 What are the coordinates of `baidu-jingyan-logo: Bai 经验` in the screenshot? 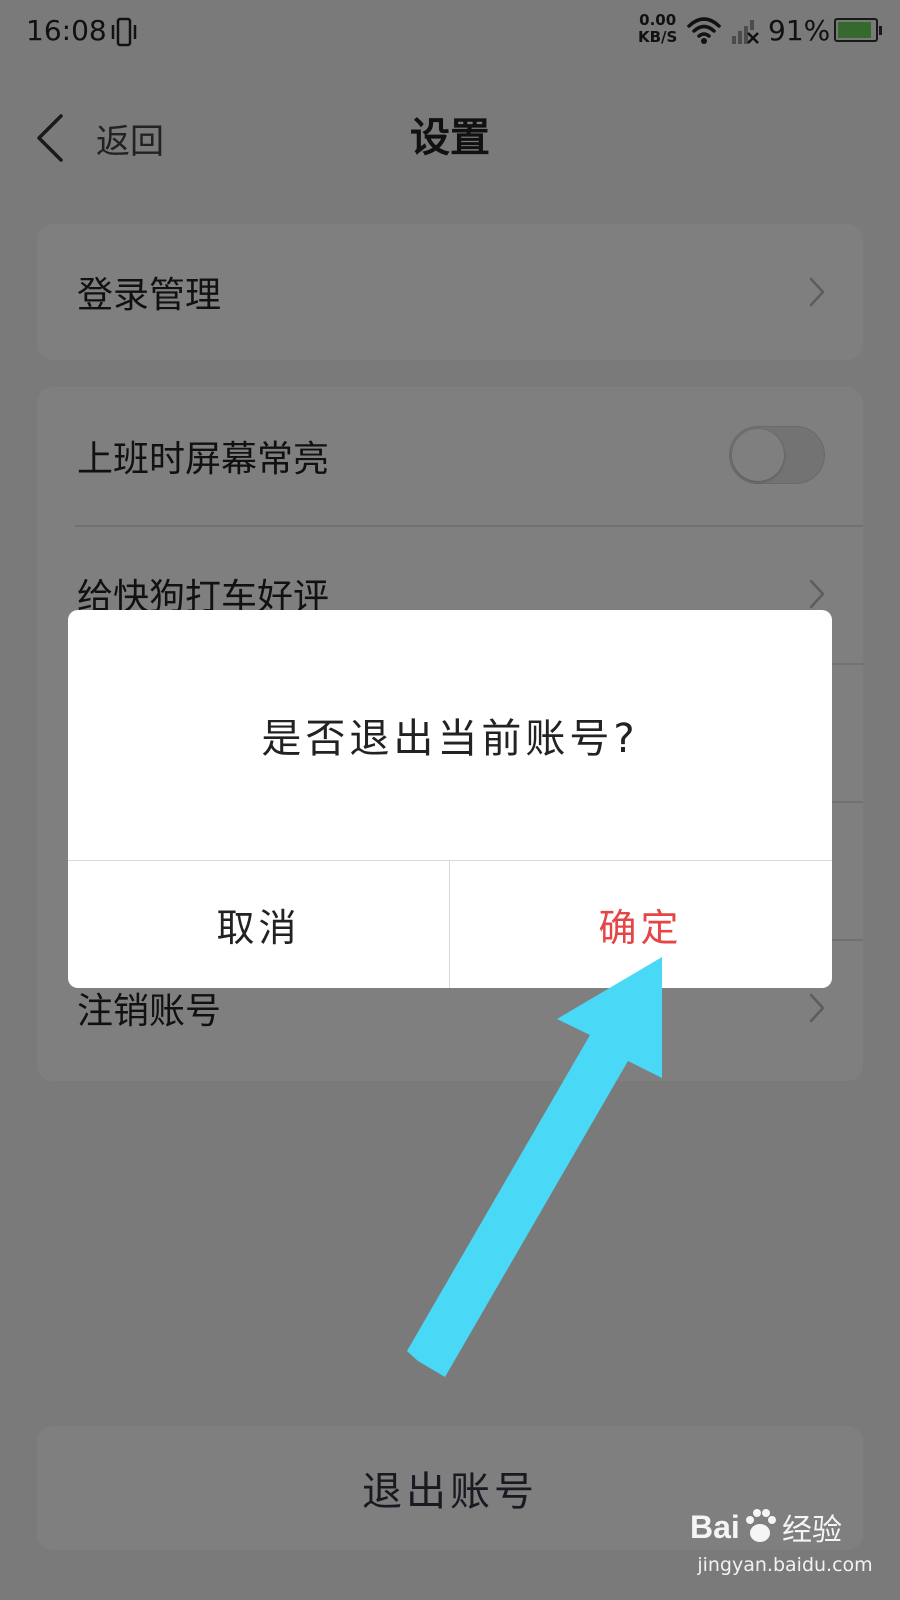 It's located at (766, 1528).